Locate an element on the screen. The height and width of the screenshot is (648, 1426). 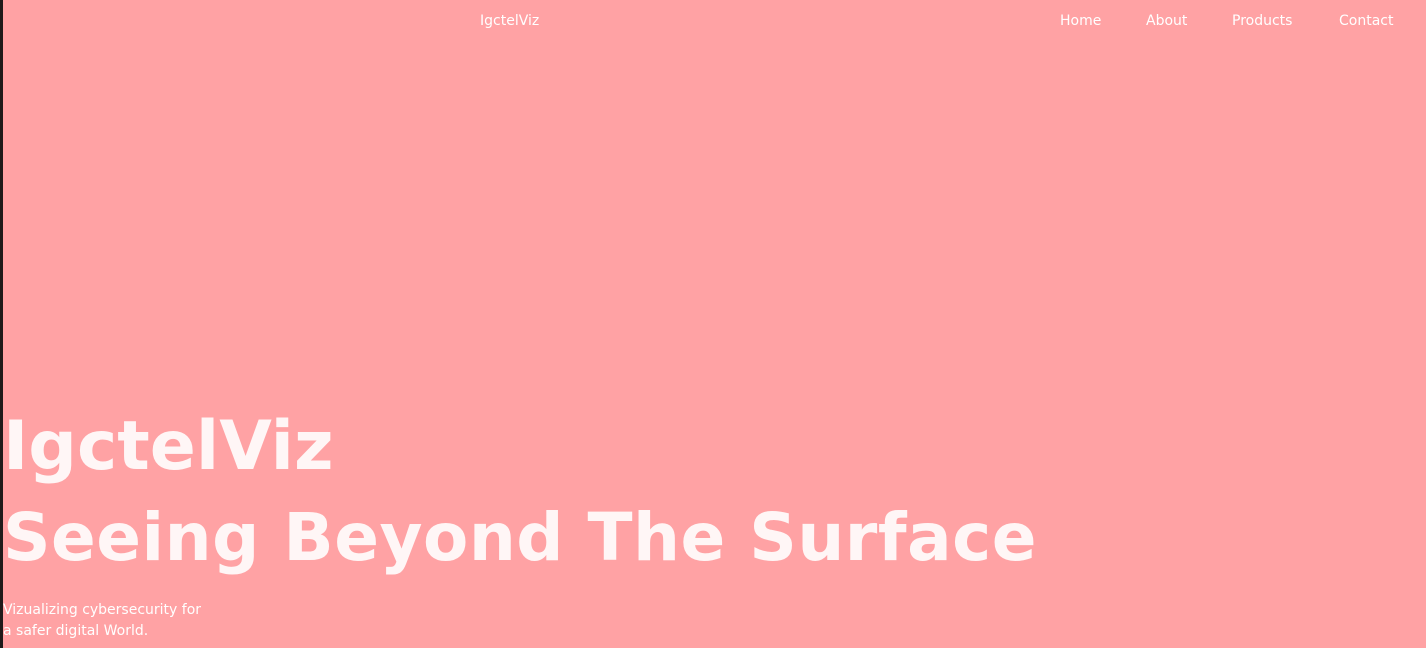
hero-subtitle: Seeing Beyond The Surface is located at coordinates (520, 537).